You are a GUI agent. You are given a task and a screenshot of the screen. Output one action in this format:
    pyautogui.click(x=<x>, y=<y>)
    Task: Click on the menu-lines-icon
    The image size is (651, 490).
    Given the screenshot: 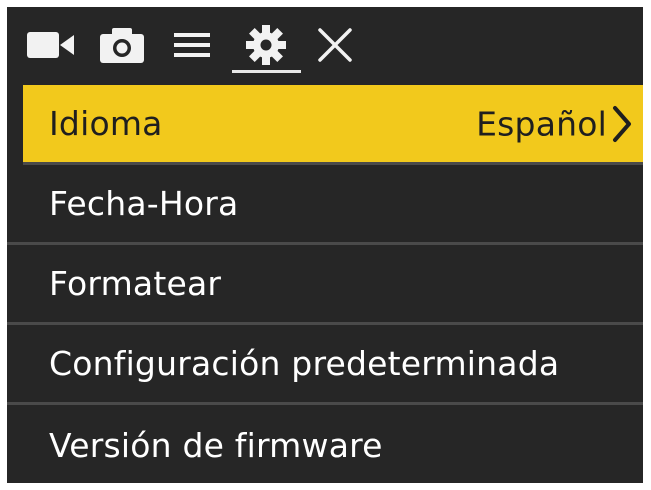 What is the action you would take?
    pyautogui.click(x=192, y=45)
    